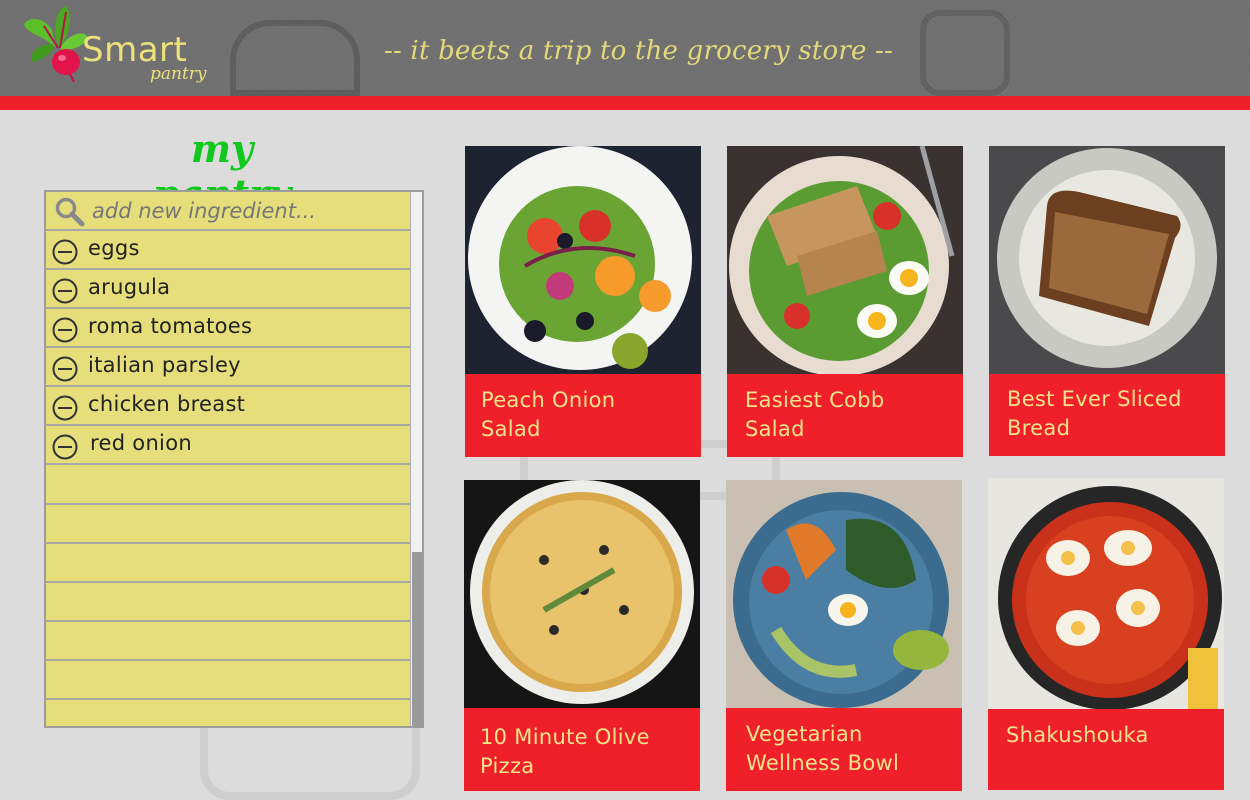  What do you see at coordinates (585, 752) in the screenshot?
I see `recipe-title: 10 Minute Olive Pizza` at bounding box center [585, 752].